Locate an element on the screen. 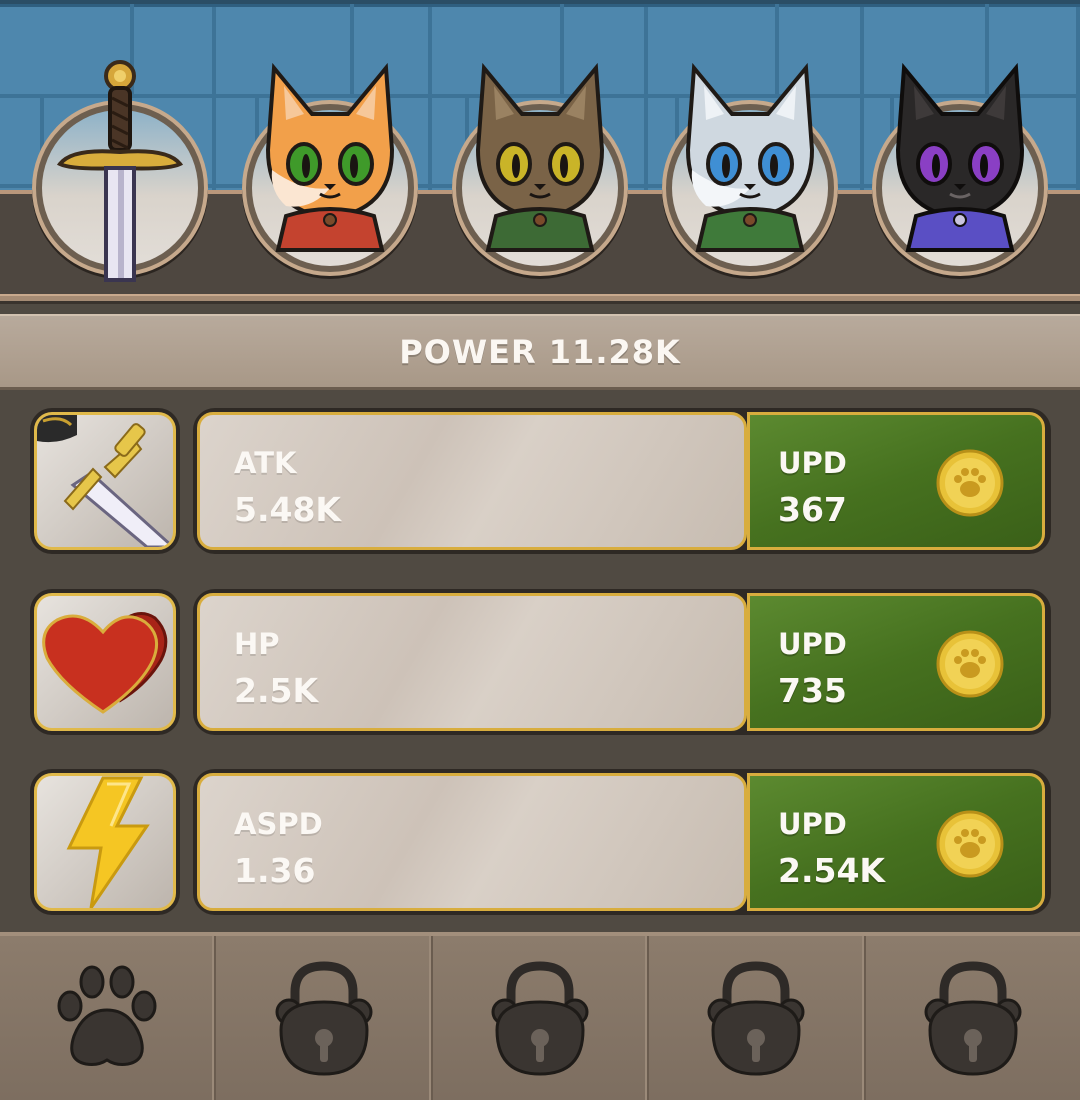  stat-info: ASPD 1.36 is located at coordinates (472, 842).